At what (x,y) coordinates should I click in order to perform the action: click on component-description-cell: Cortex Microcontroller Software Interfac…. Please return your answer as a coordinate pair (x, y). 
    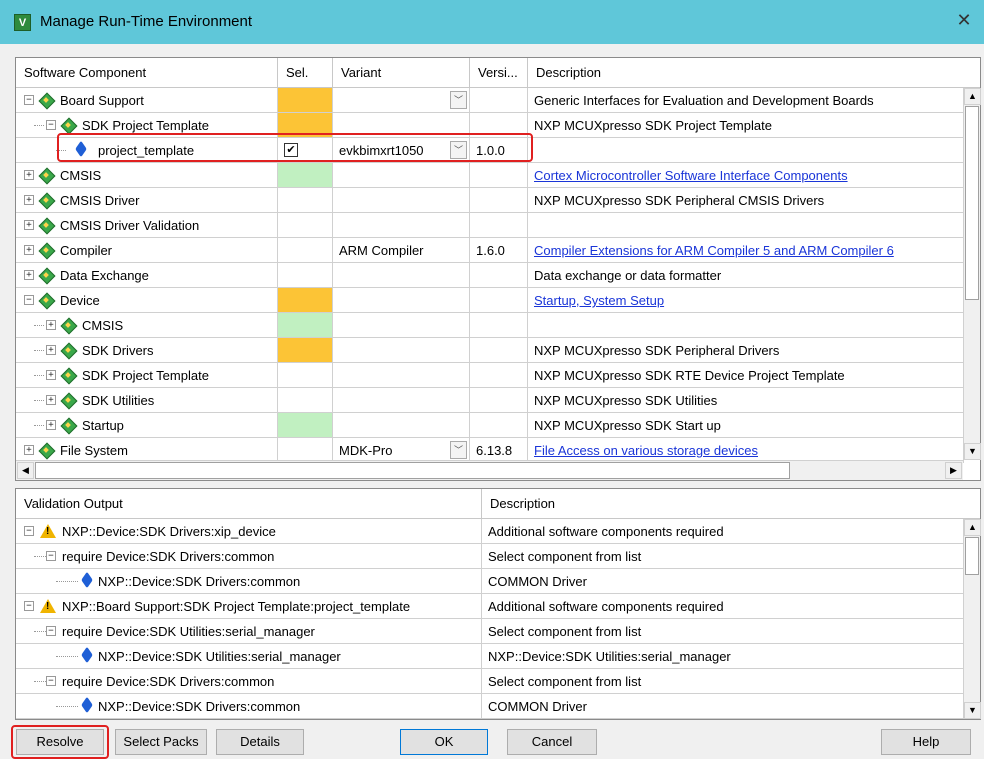
    Looking at the image, I should click on (746, 175).